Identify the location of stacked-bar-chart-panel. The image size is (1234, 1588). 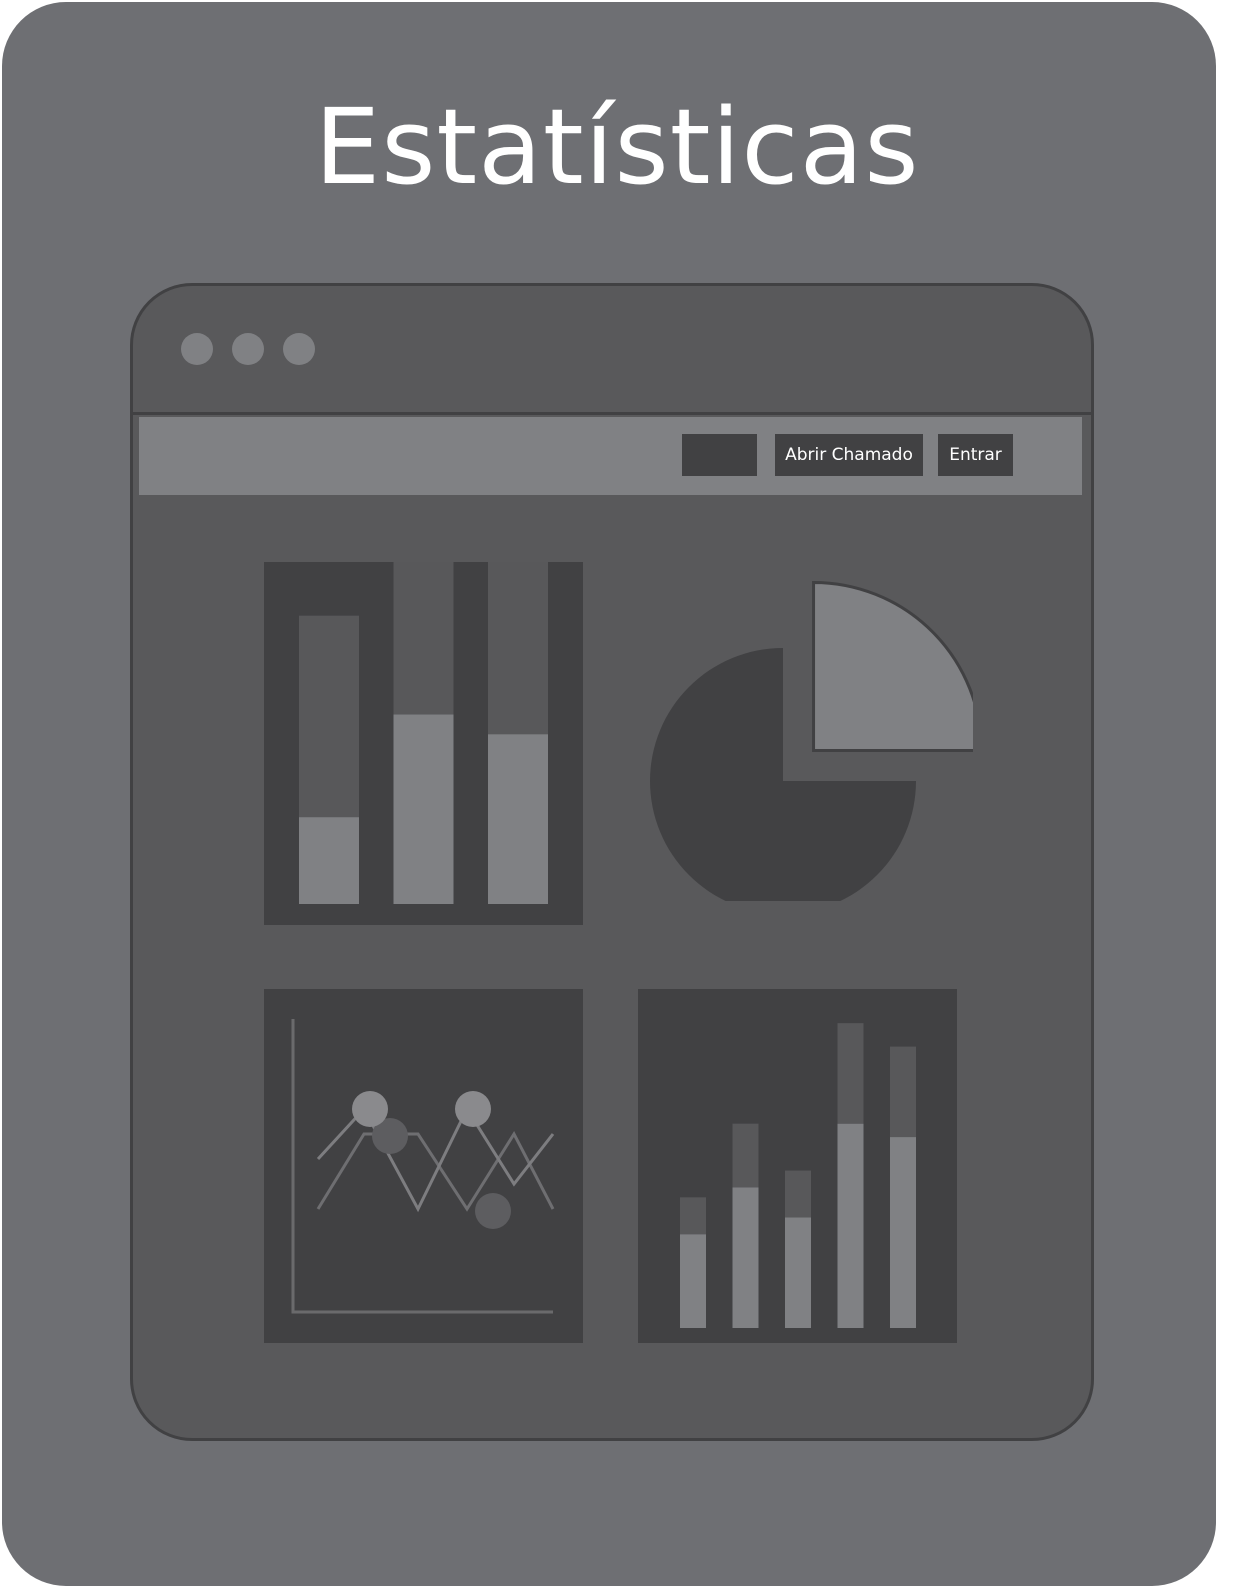
(423, 743).